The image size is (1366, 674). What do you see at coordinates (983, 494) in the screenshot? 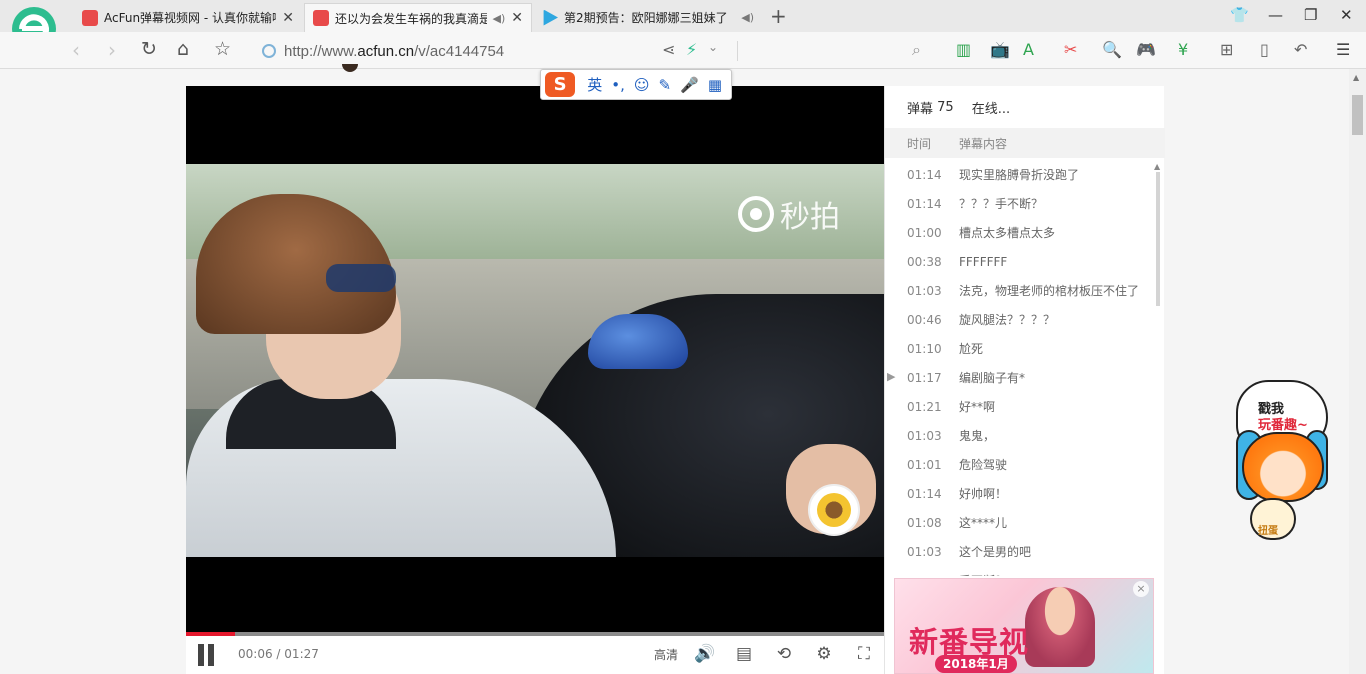
I see `danmaku-text: 好帅啊！` at bounding box center [983, 494].